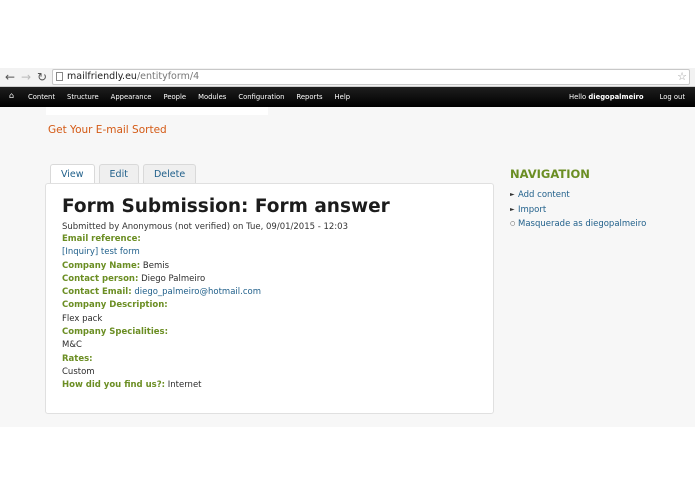 This screenshot has height=494, width=695. What do you see at coordinates (226, 206) in the screenshot?
I see `page-title: Form Submission: Form answer` at bounding box center [226, 206].